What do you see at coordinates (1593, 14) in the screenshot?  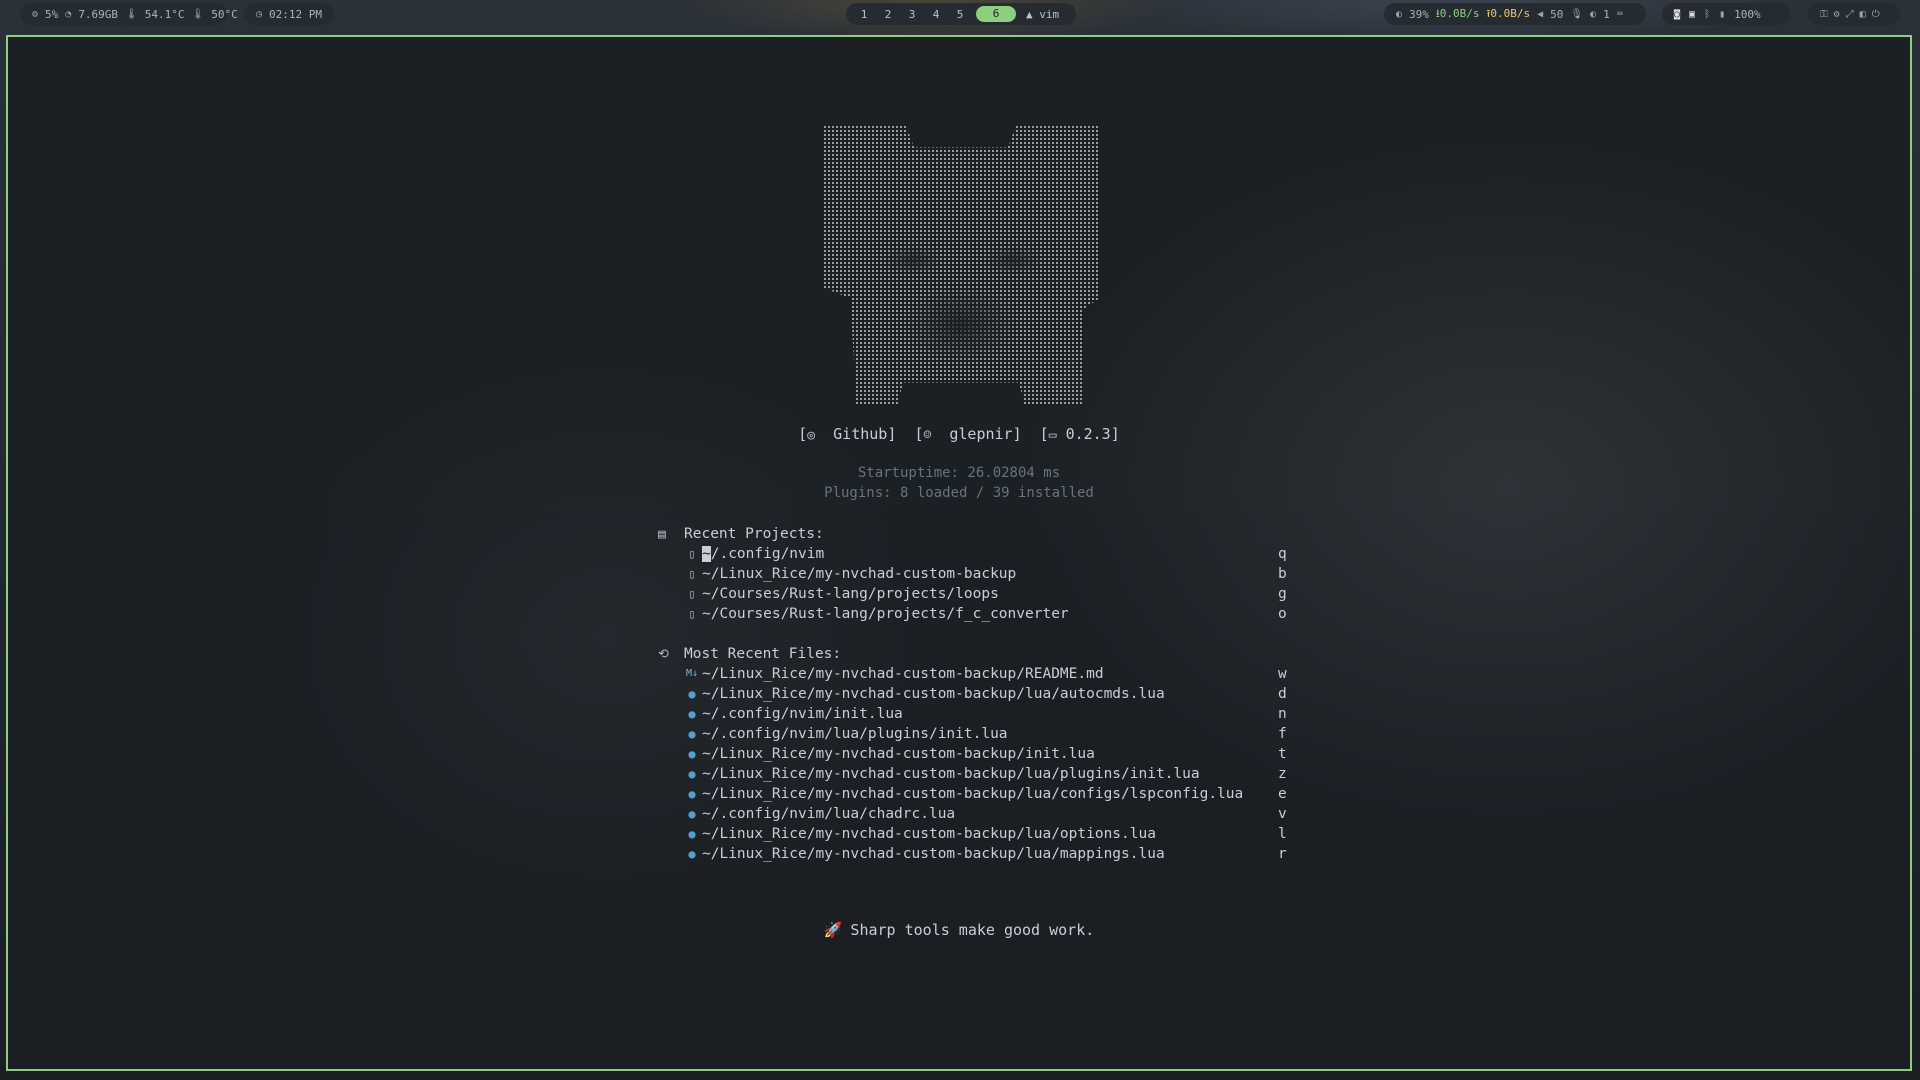 I see `notification-icon: ◐` at bounding box center [1593, 14].